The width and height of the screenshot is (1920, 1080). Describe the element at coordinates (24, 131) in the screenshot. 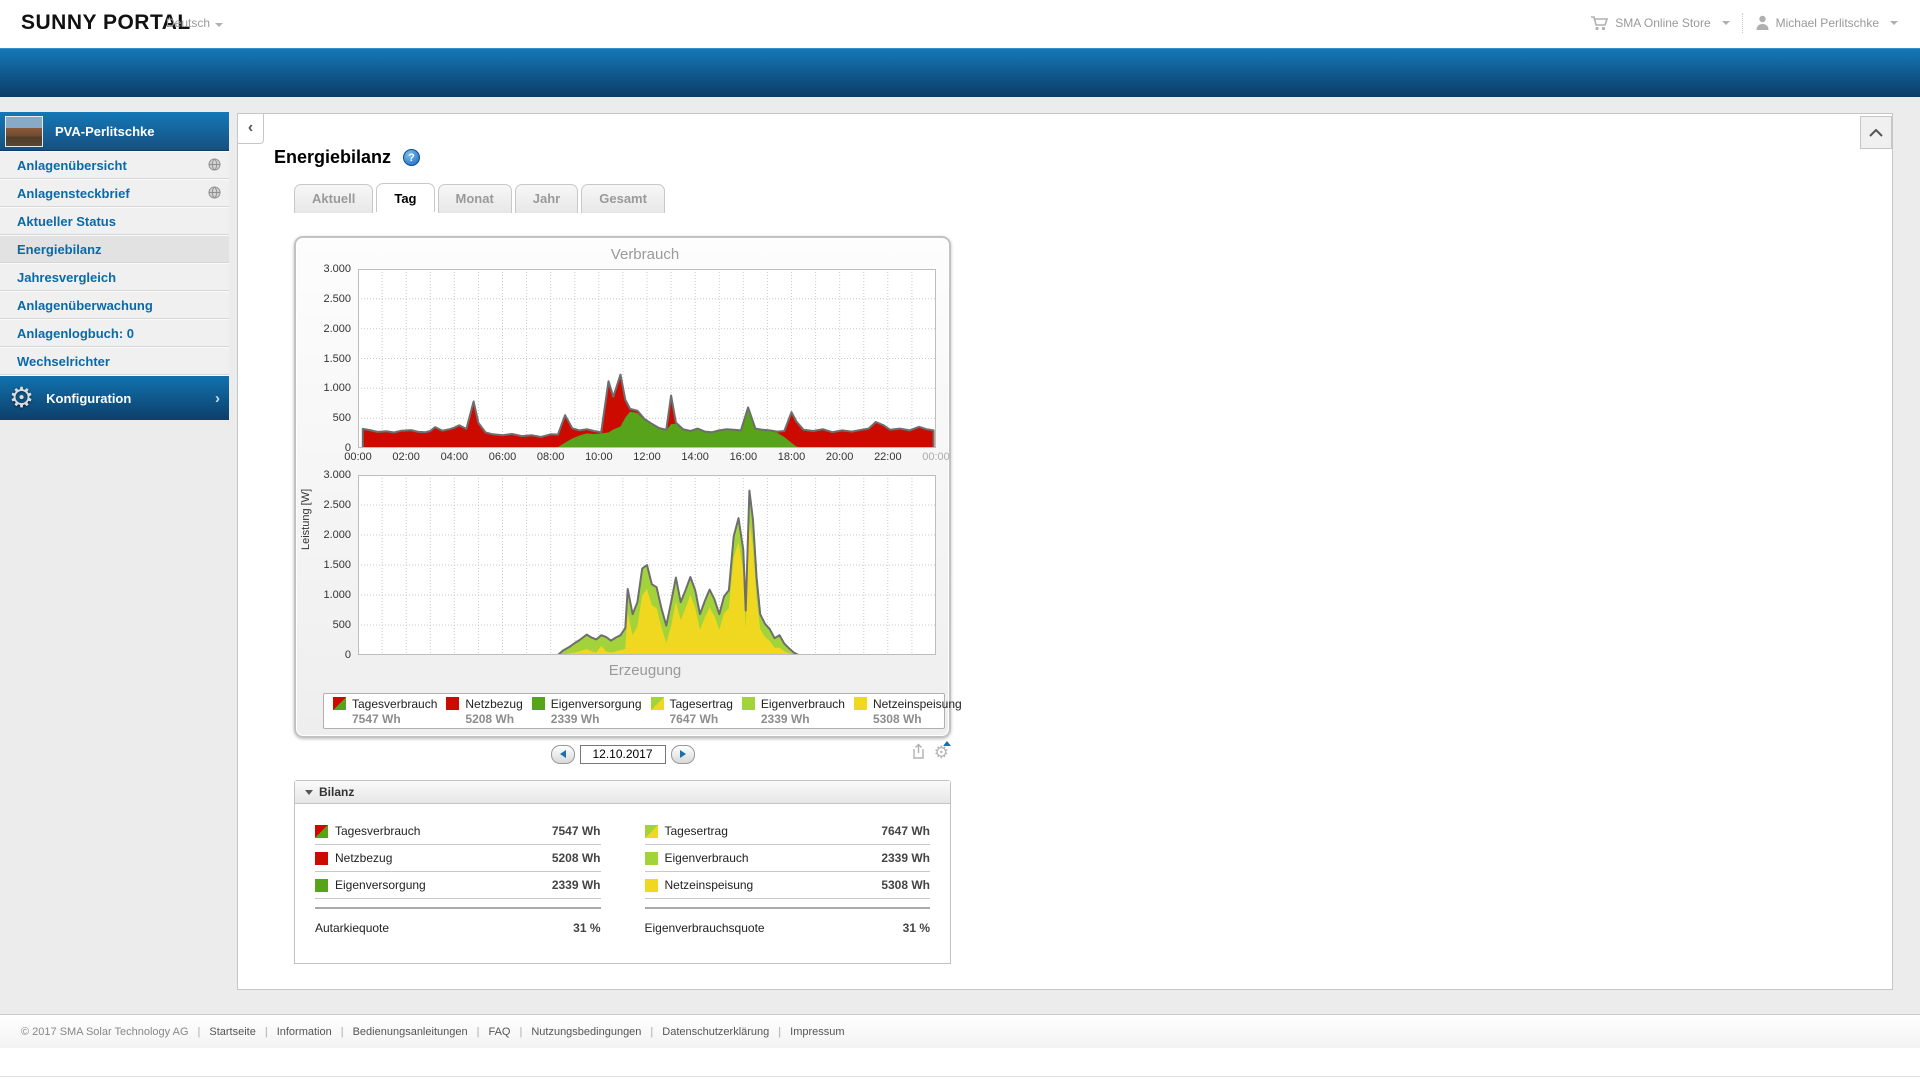

I see `plant-thumbnail` at that location.